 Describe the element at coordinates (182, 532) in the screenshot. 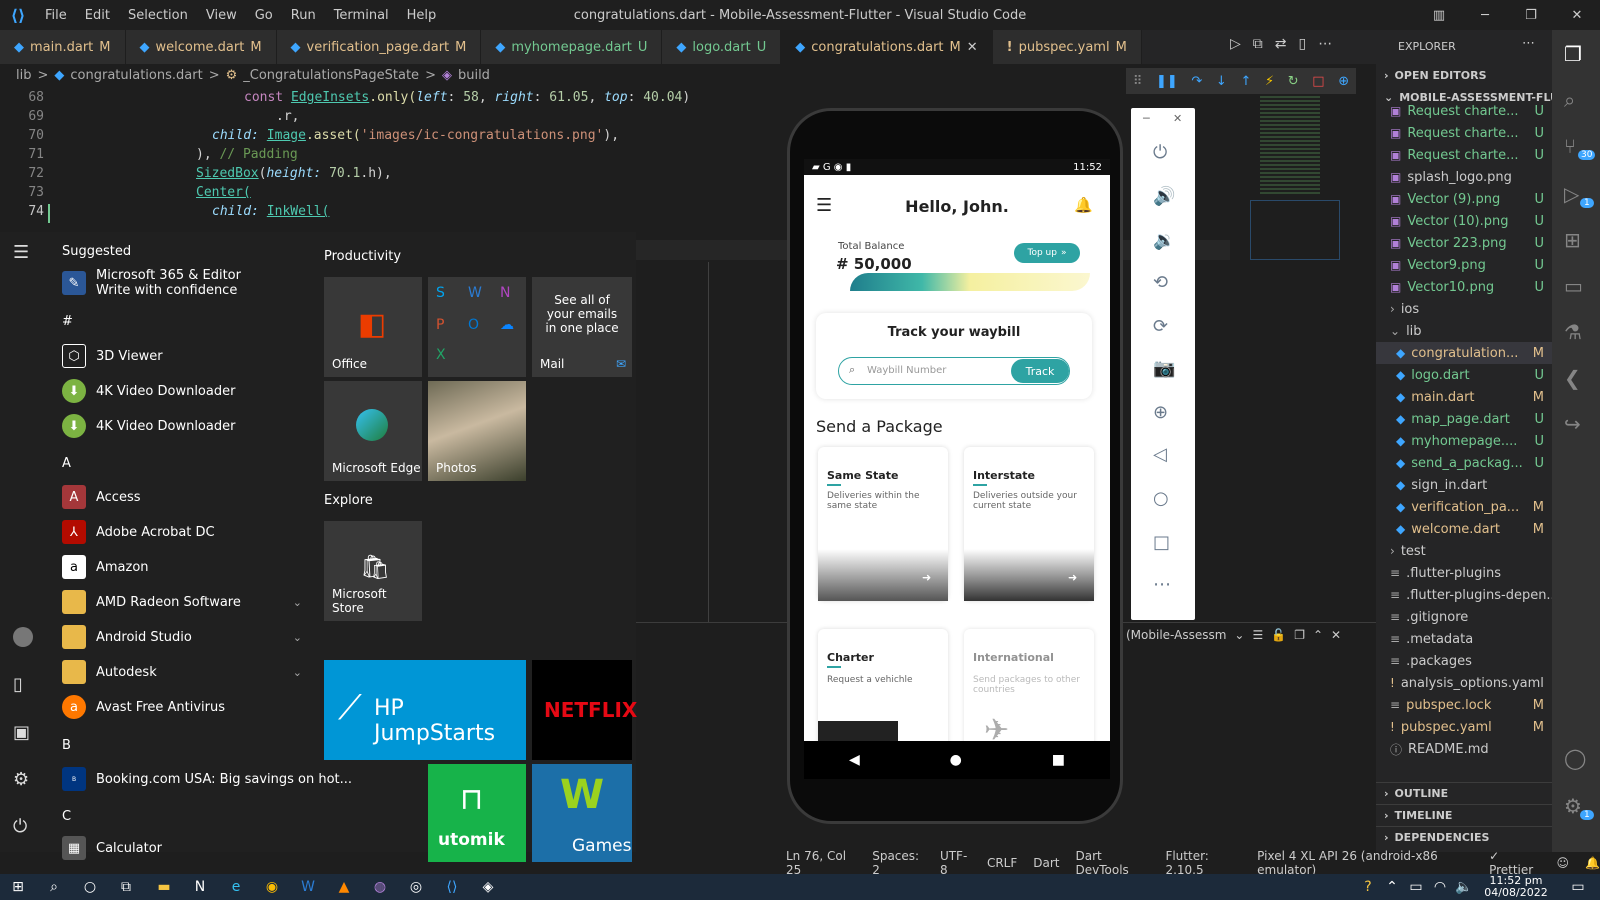

I see `list-item: ⅄ Adobe Acrobat DC` at that location.